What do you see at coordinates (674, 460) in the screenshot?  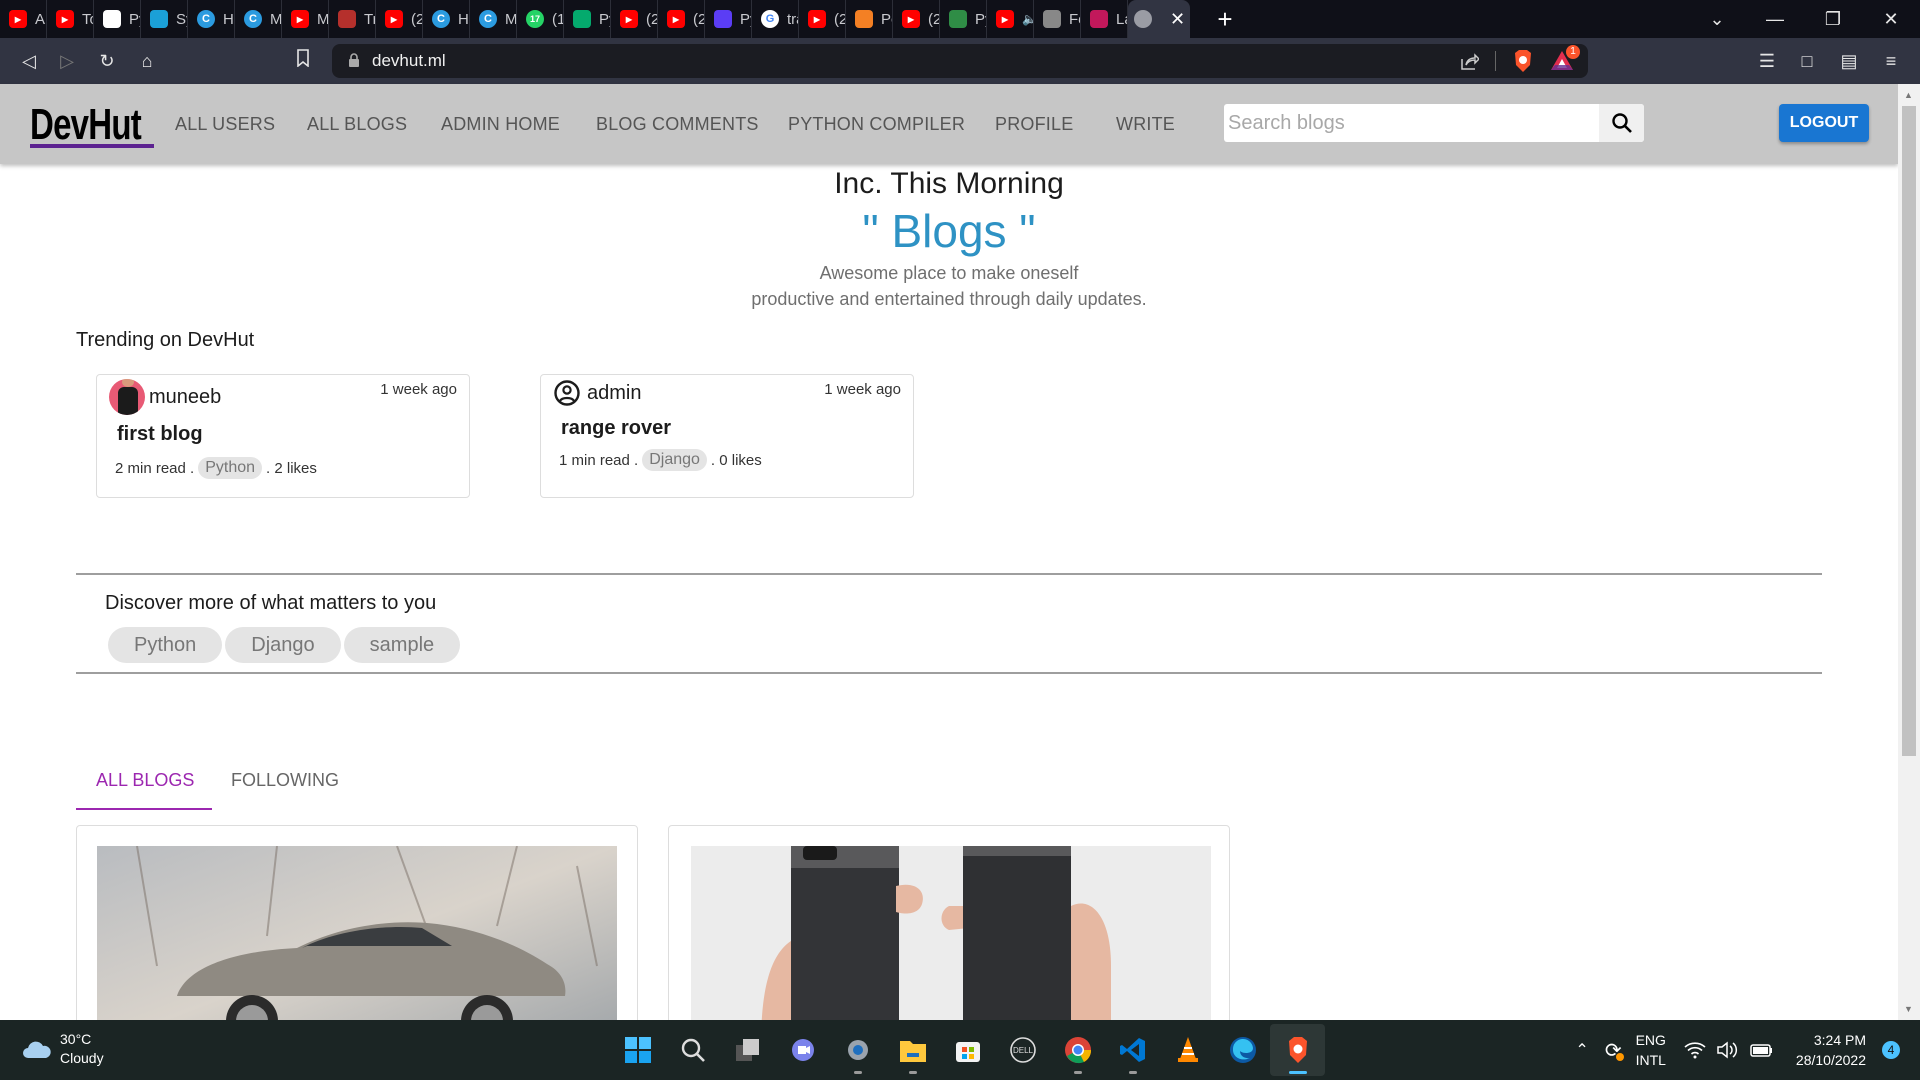 I see `tag-chip: Django` at bounding box center [674, 460].